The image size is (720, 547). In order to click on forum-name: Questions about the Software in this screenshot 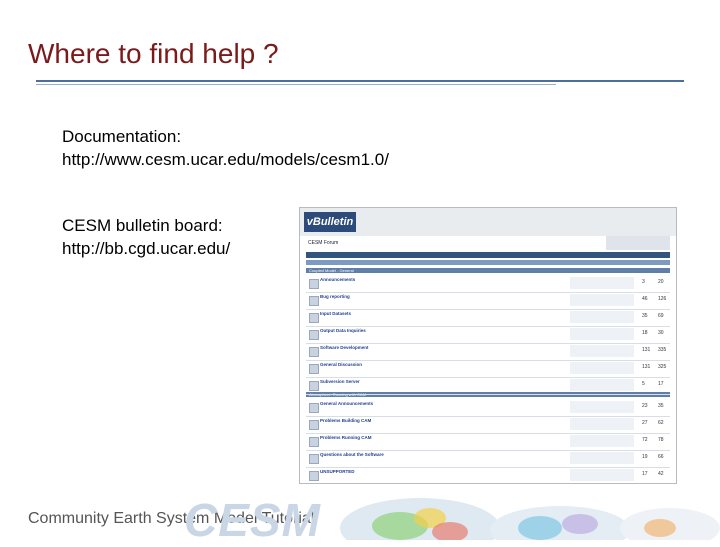, I will do `click(352, 454)`.